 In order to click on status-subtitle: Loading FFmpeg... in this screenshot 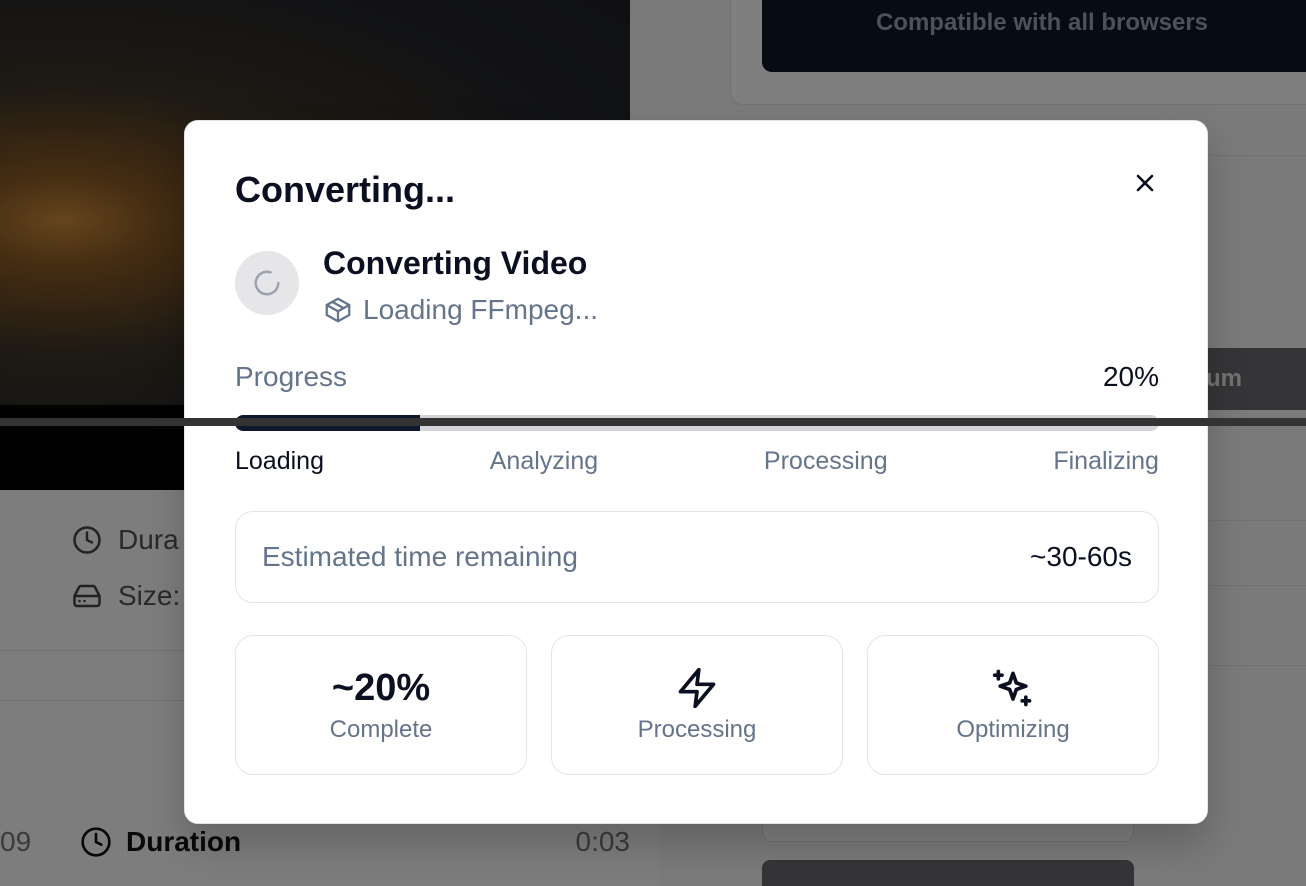, I will do `click(460, 310)`.